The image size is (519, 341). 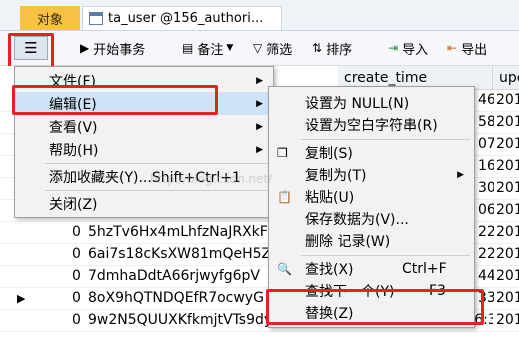 I want to click on menu-item-help: 帮助(H) ▶, so click(x=144, y=149).